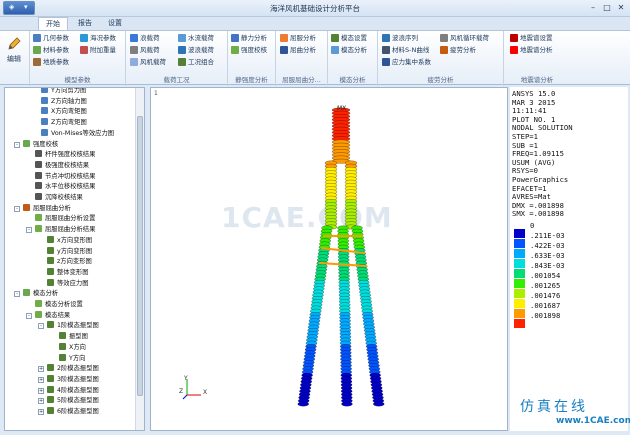  Describe the element at coordinates (60, 230) in the screenshot. I see `tree-item: - 屈服屈曲分析结果` at that location.